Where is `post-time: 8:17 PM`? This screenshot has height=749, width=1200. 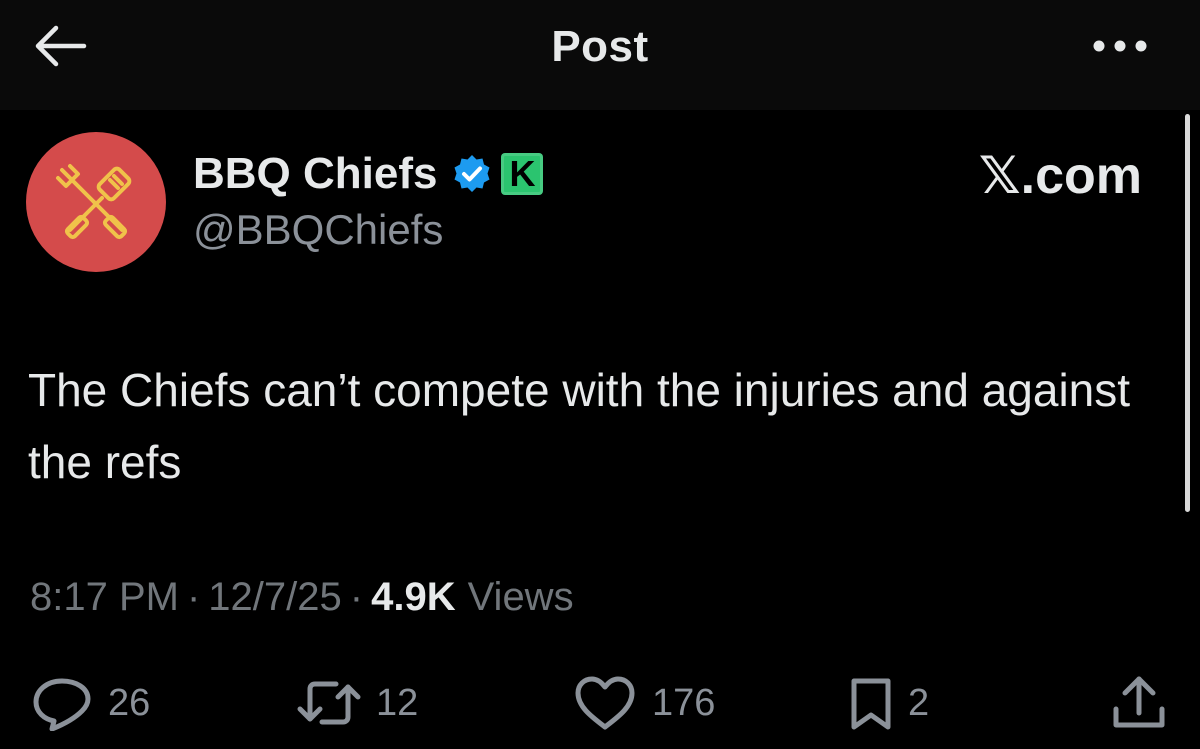 post-time: 8:17 PM is located at coordinates (104, 597).